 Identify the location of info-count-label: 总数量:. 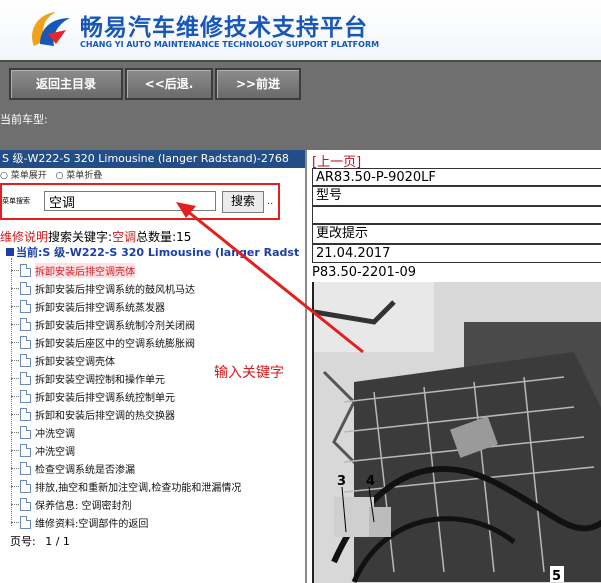
(156, 237).